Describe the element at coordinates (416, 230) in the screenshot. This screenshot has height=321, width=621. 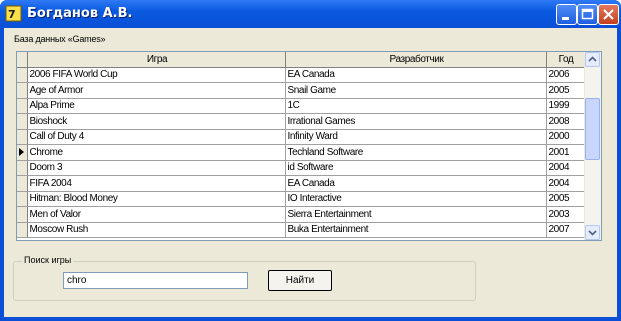
I see `cell-developer: Buka Entertainment` at that location.